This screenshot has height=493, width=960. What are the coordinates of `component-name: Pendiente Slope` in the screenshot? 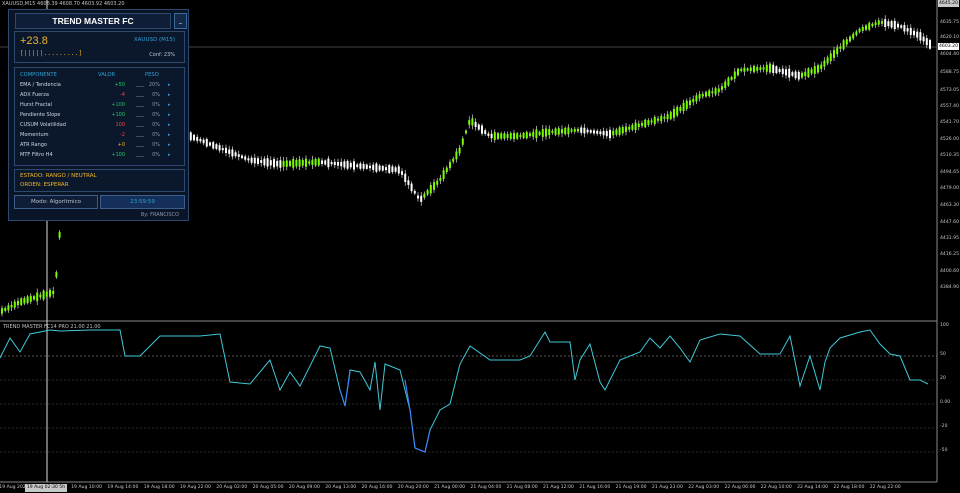 It's located at (40, 115).